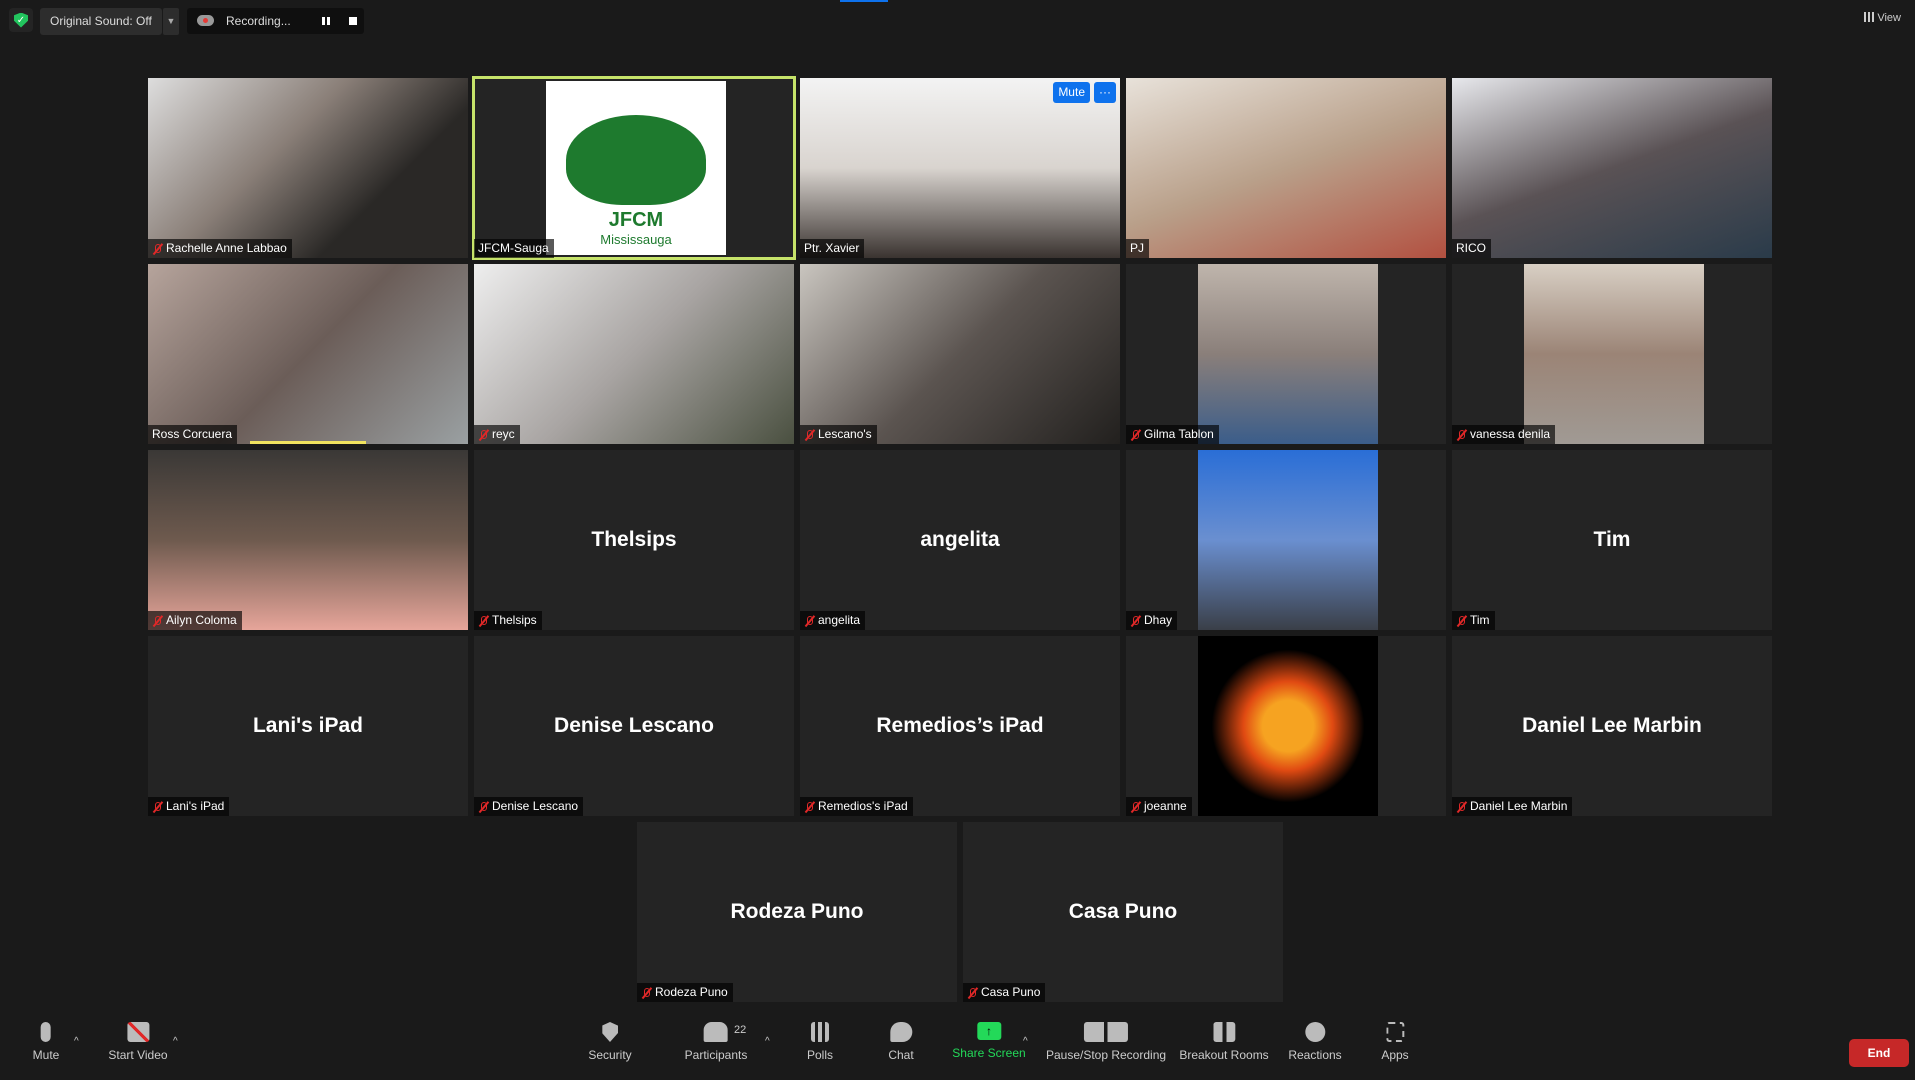 Image resolution: width=1915 pixels, height=1080 pixels. I want to click on participant-display-name: Thelsips, so click(634, 539).